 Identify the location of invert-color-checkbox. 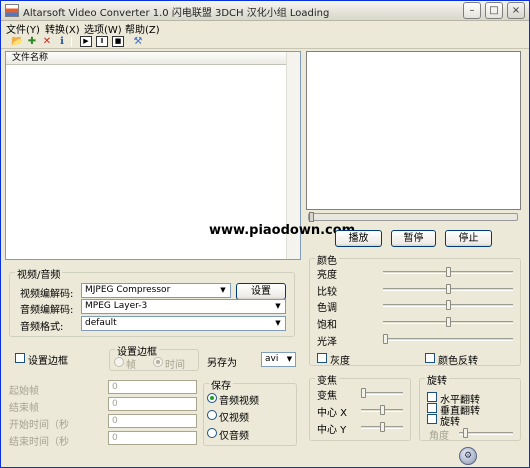
(430, 358).